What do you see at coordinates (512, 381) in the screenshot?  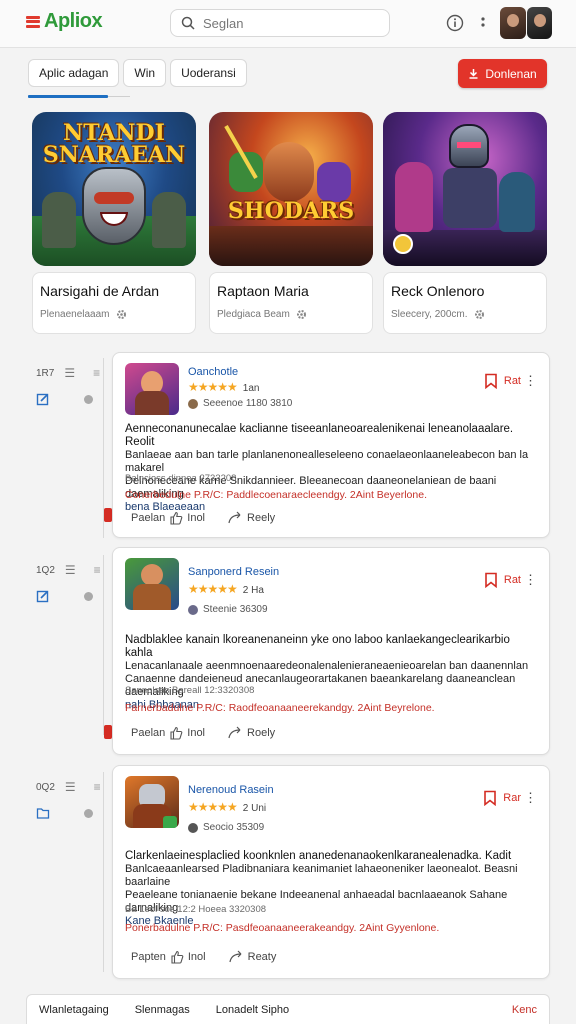 I see `bookmark-label: Rat` at bounding box center [512, 381].